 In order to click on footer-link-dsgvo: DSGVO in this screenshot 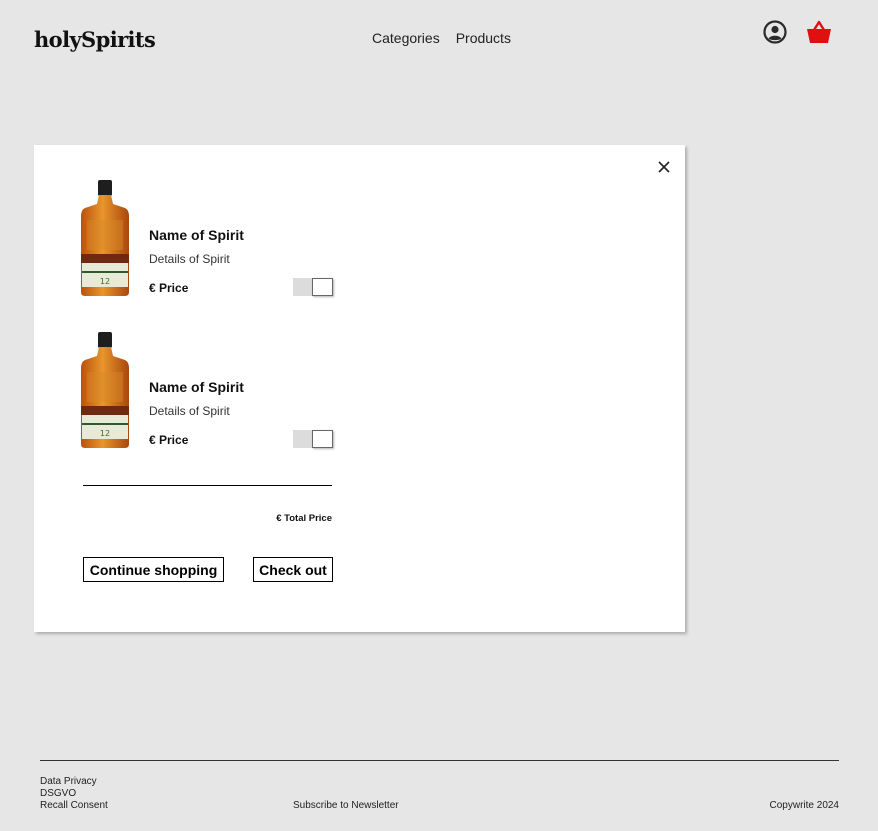, I will do `click(74, 794)`.